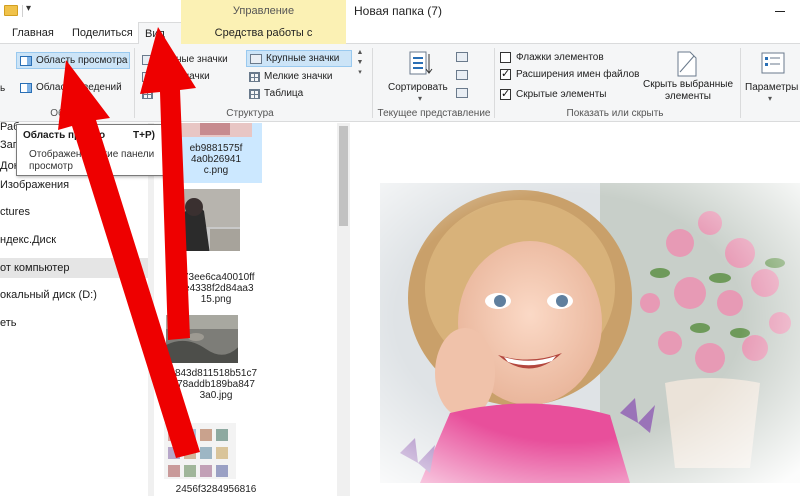 This screenshot has height=496, width=800. Describe the element at coordinates (263, 11) in the screenshot. I see `context-tab-header: Управление` at that location.